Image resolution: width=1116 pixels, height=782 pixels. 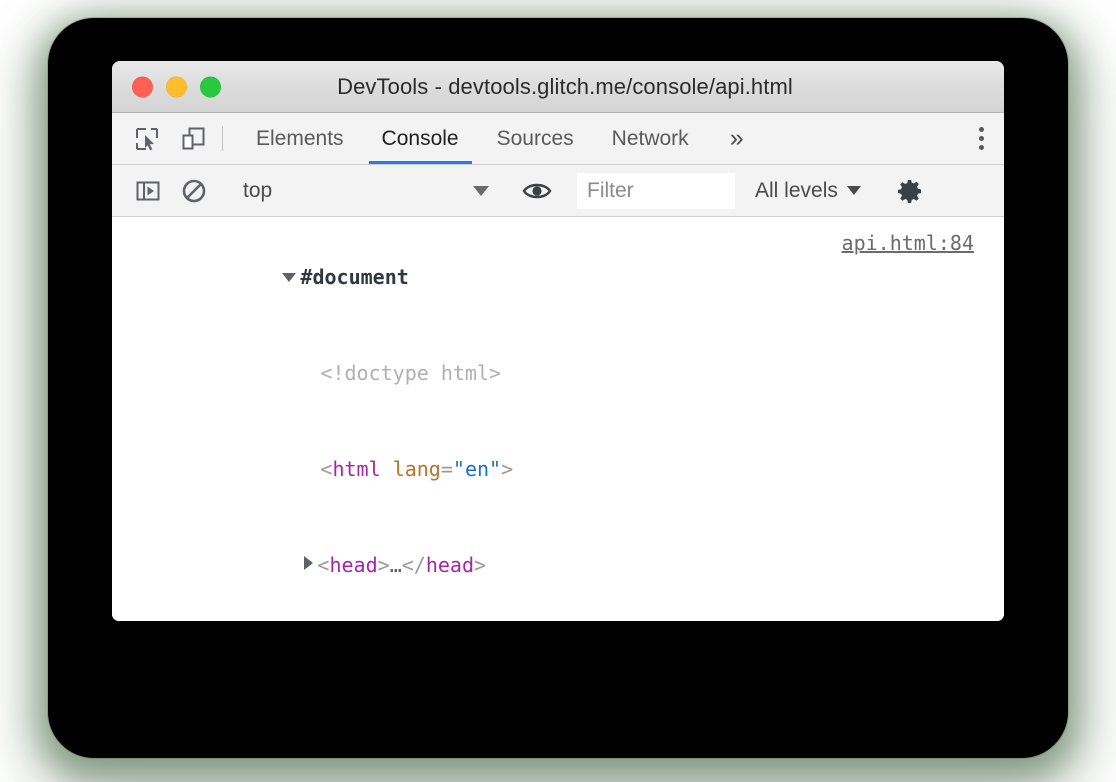 What do you see at coordinates (535, 138) in the screenshot?
I see `tab-sources: Sources` at bounding box center [535, 138].